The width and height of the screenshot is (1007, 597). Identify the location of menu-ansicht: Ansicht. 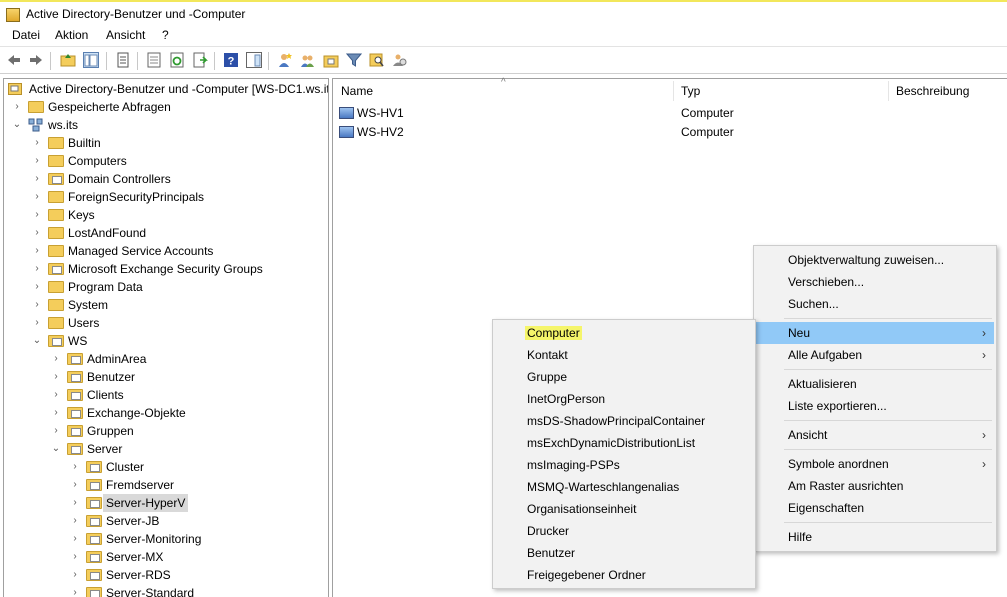
(125, 35).